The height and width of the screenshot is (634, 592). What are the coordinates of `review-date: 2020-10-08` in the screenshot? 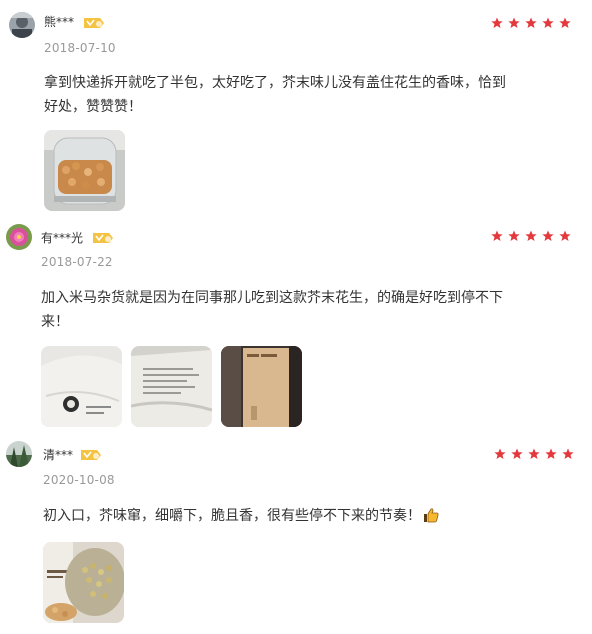 It's located at (79, 480).